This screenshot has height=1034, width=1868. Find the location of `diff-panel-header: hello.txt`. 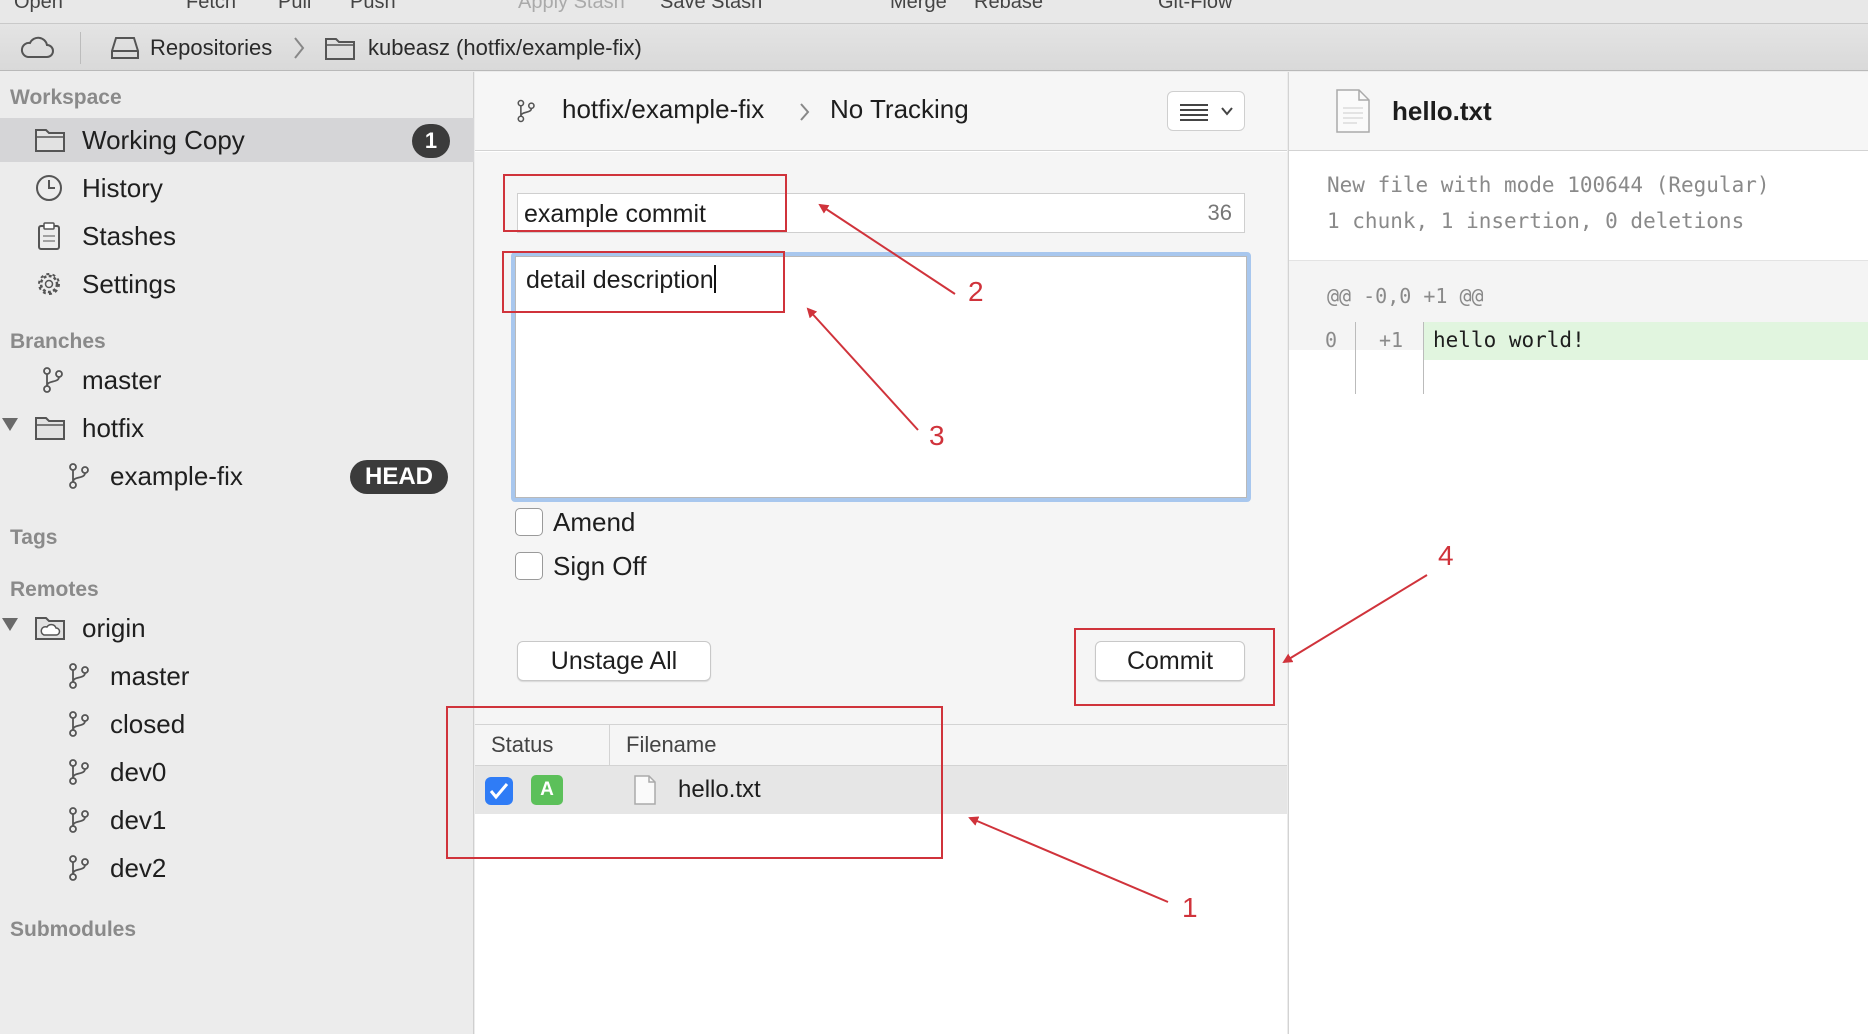

diff-panel-header: hello.txt is located at coordinates (1578, 111).